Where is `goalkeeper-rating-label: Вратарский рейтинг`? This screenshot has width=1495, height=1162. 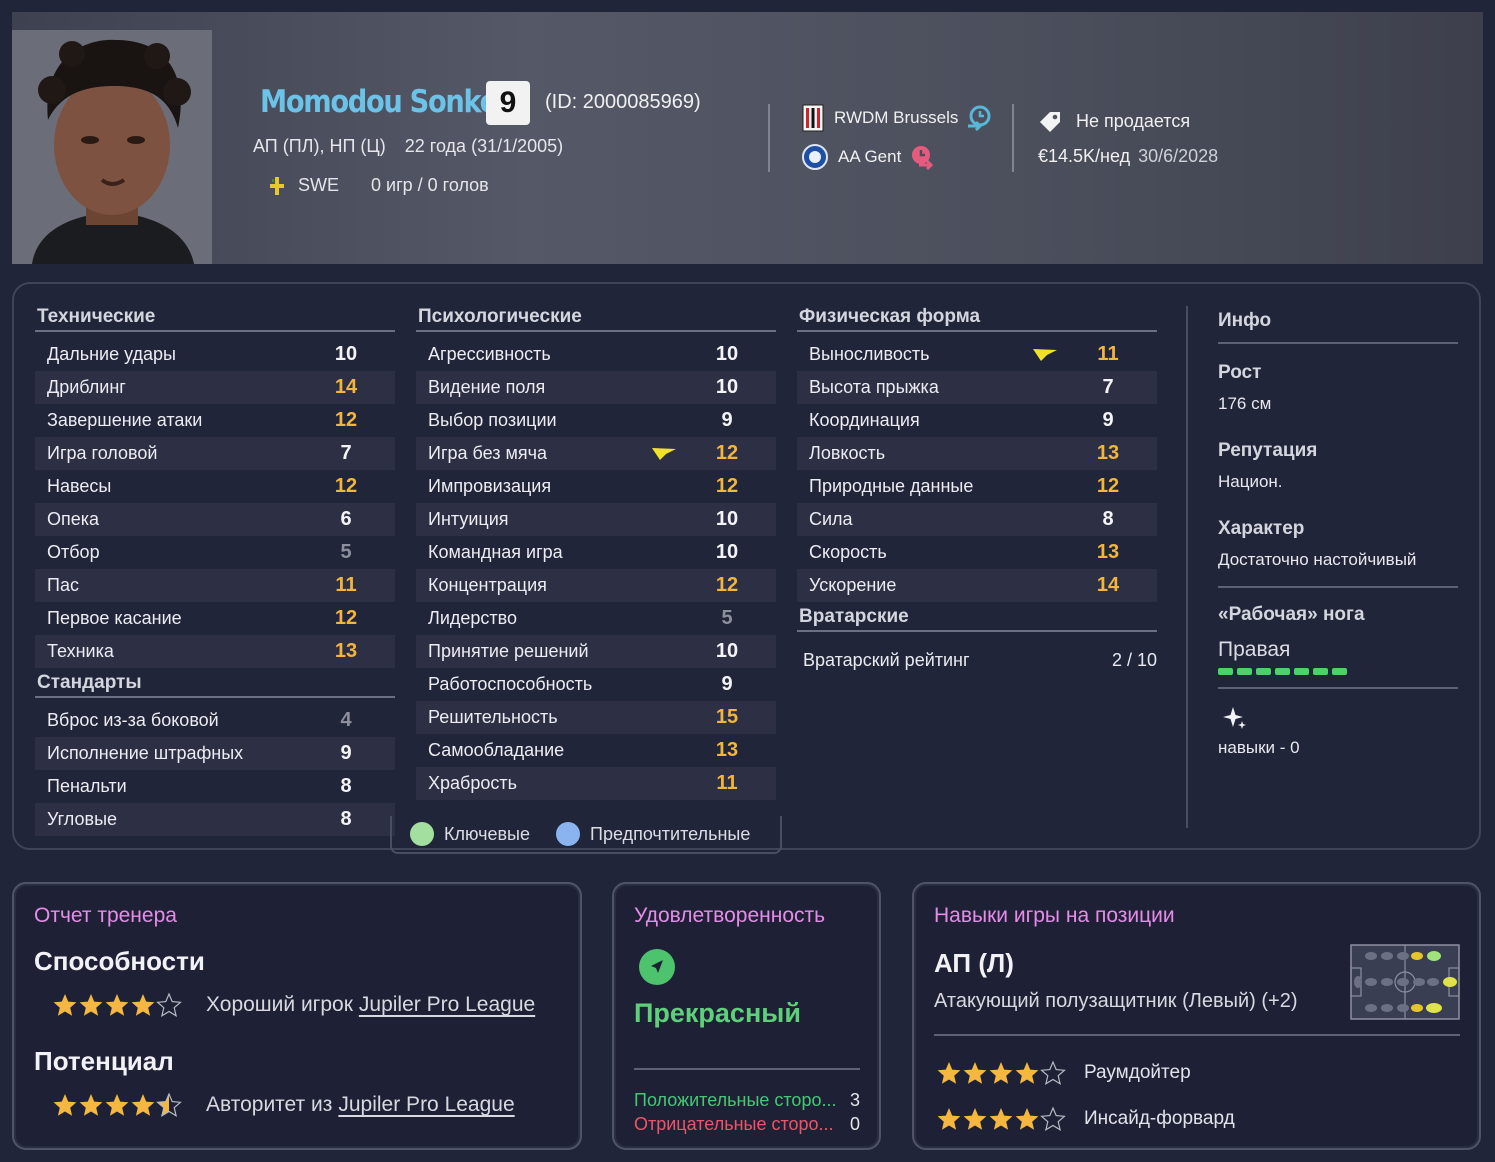 goalkeeper-rating-label: Вратарский рейтинг is located at coordinates (886, 660).